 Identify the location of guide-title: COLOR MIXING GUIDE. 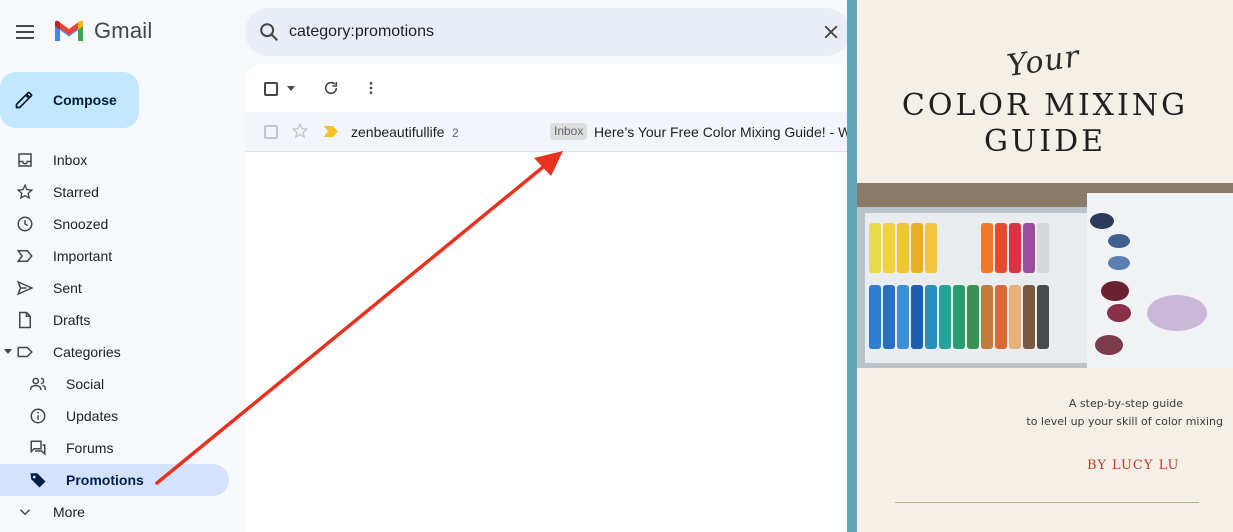
(1045, 124).